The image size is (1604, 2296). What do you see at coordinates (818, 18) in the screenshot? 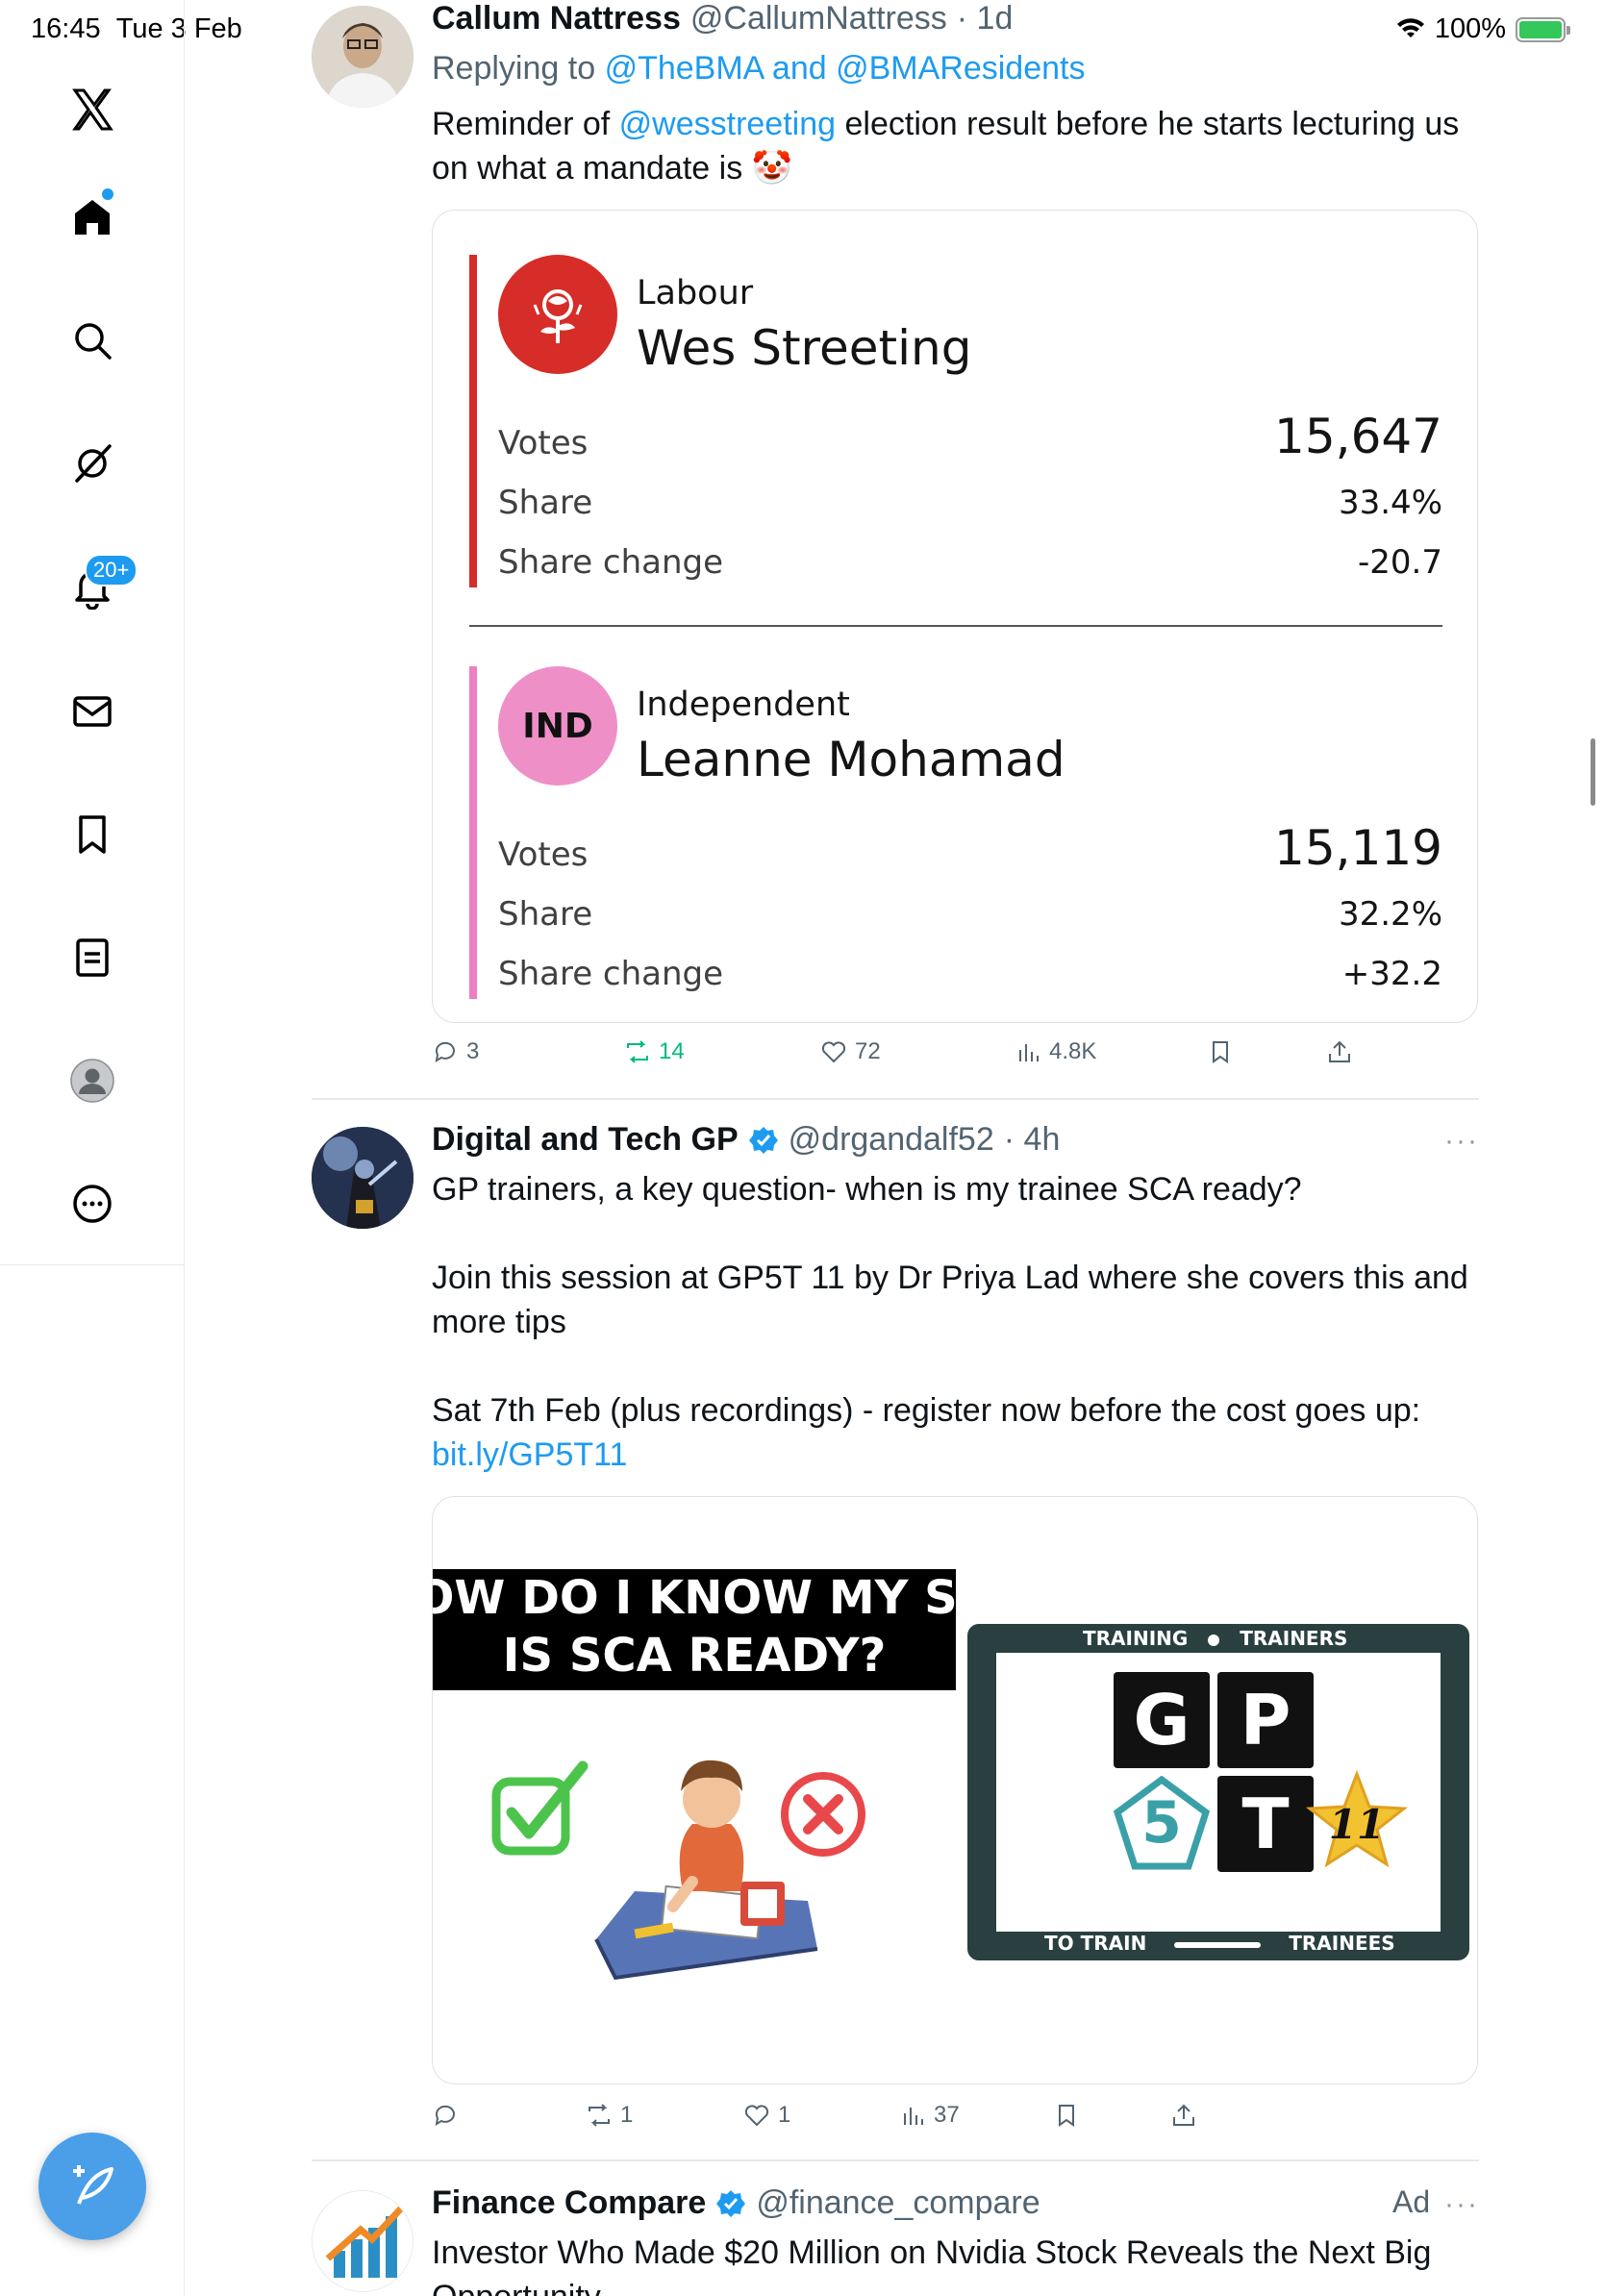
I see `author-handle: @CallumNattress` at bounding box center [818, 18].